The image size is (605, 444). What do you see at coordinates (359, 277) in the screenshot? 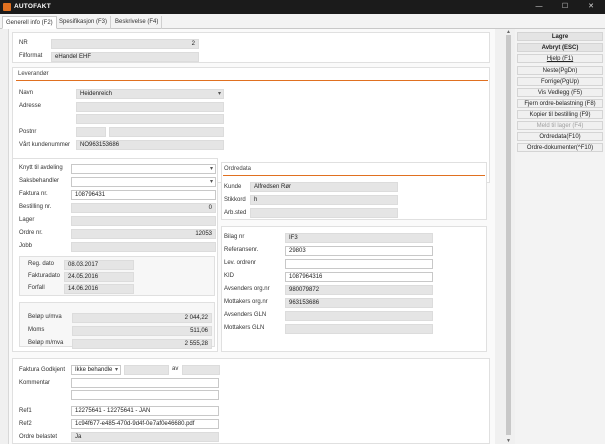
I see `kid-field: 1087964316` at bounding box center [359, 277].